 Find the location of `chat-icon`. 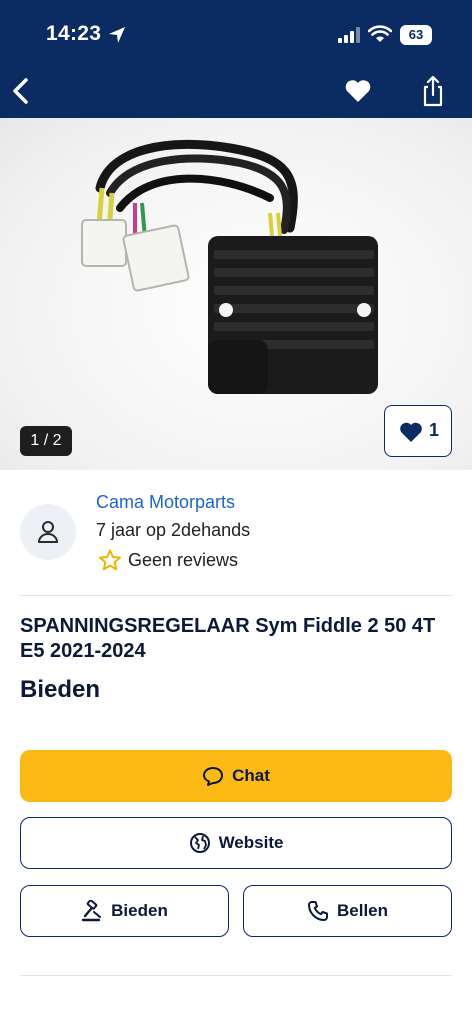

chat-icon is located at coordinates (213, 776).